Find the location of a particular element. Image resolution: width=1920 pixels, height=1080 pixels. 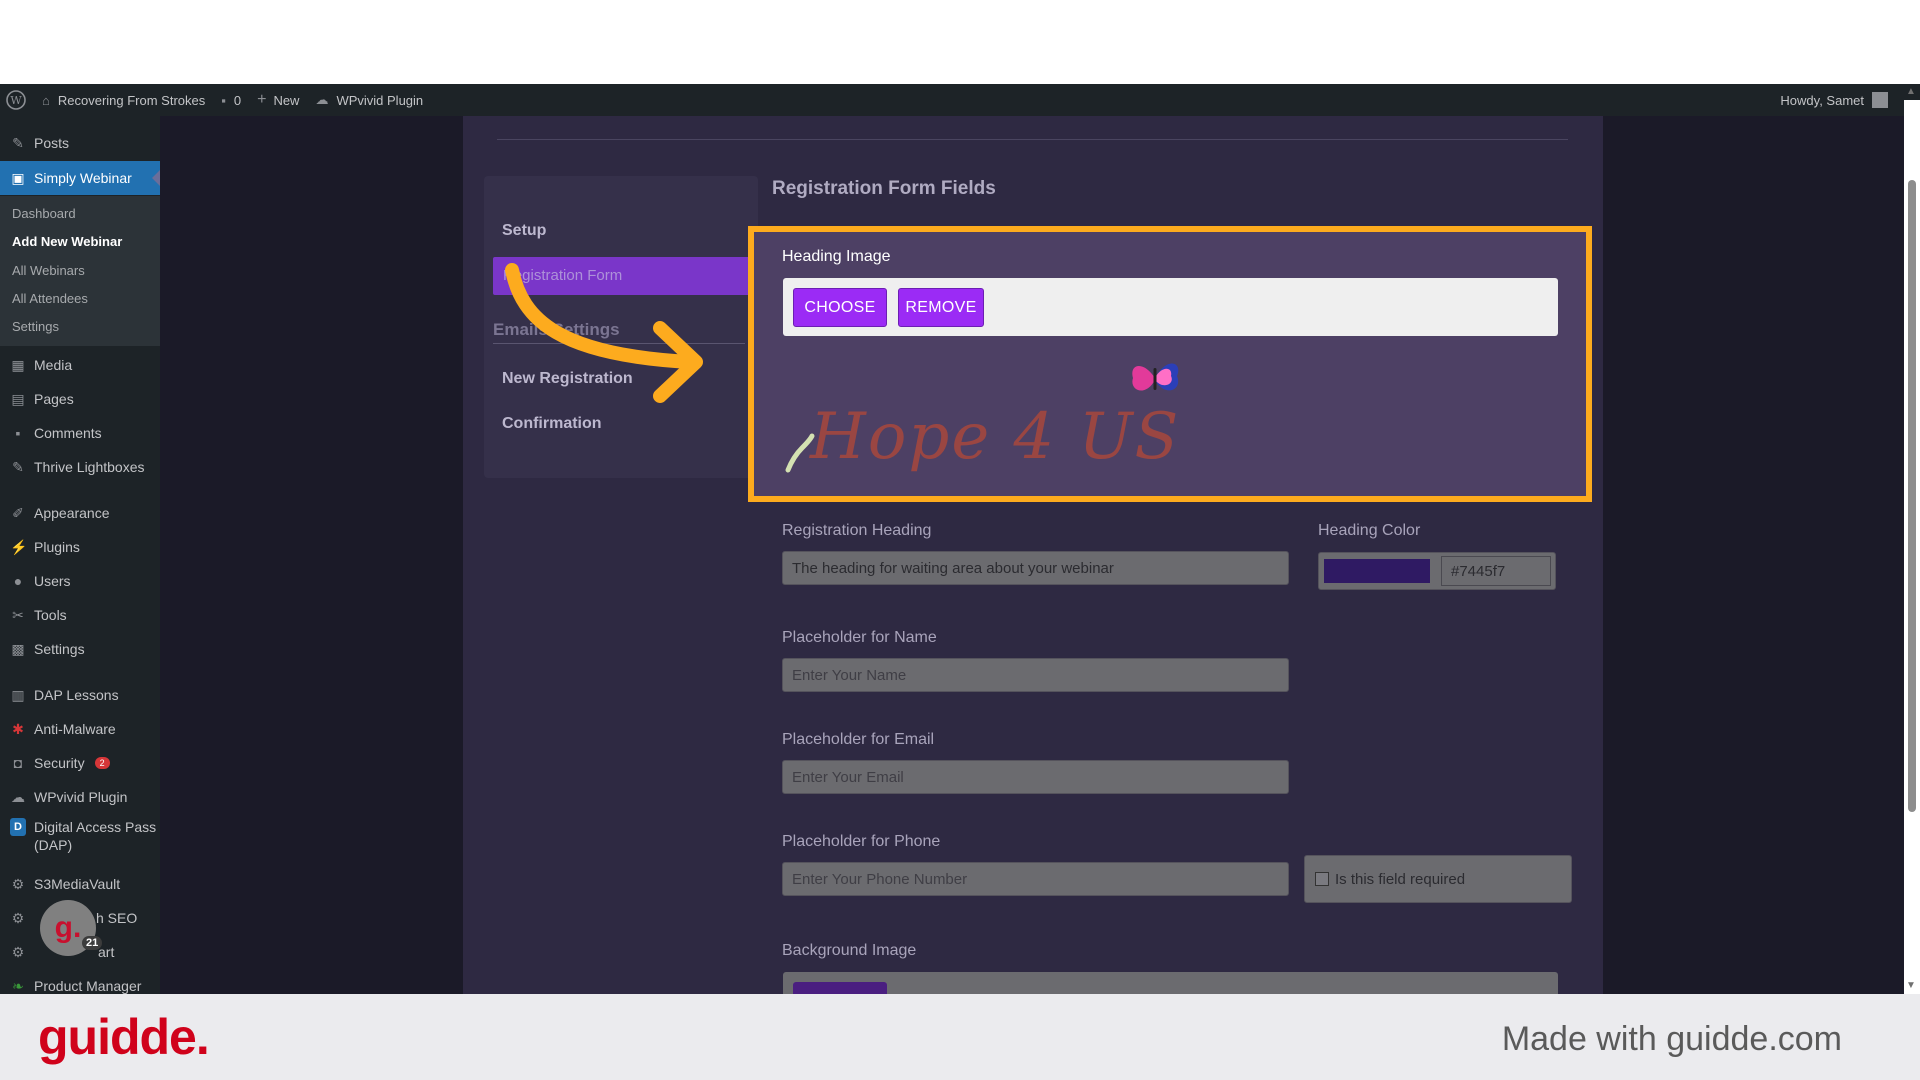

phone-placeholder-input: Enter Your Phone Number is located at coordinates (1035, 879).